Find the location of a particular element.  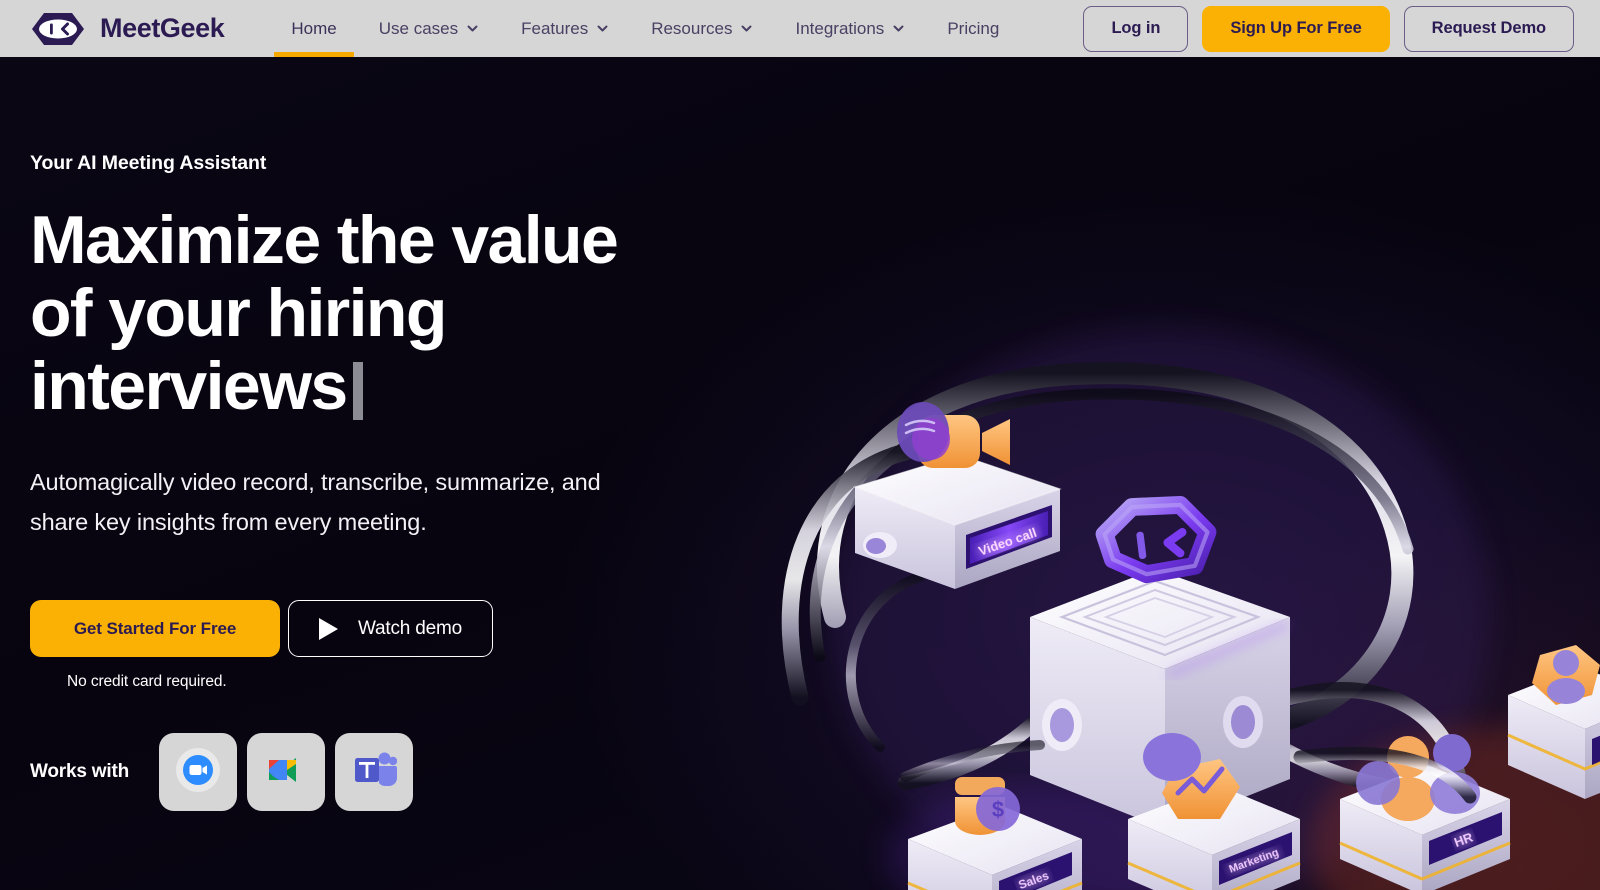

headline-line-3: interviews is located at coordinates (410, 386).